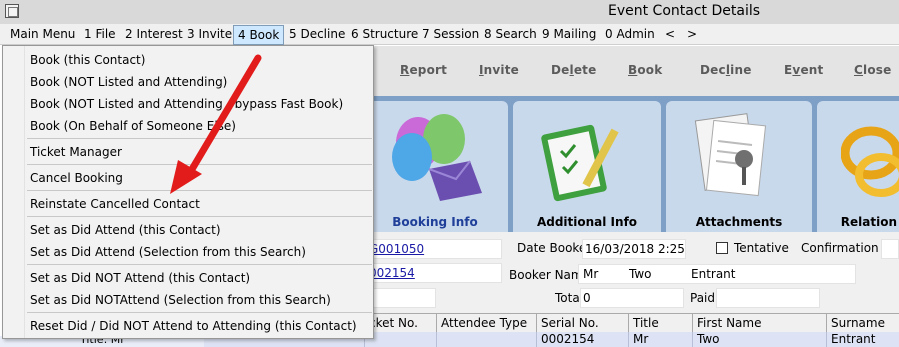 Image resolution: width=899 pixels, height=347 pixels. What do you see at coordinates (437, 157) in the screenshot?
I see `balloons-icon` at bounding box center [437, 157].